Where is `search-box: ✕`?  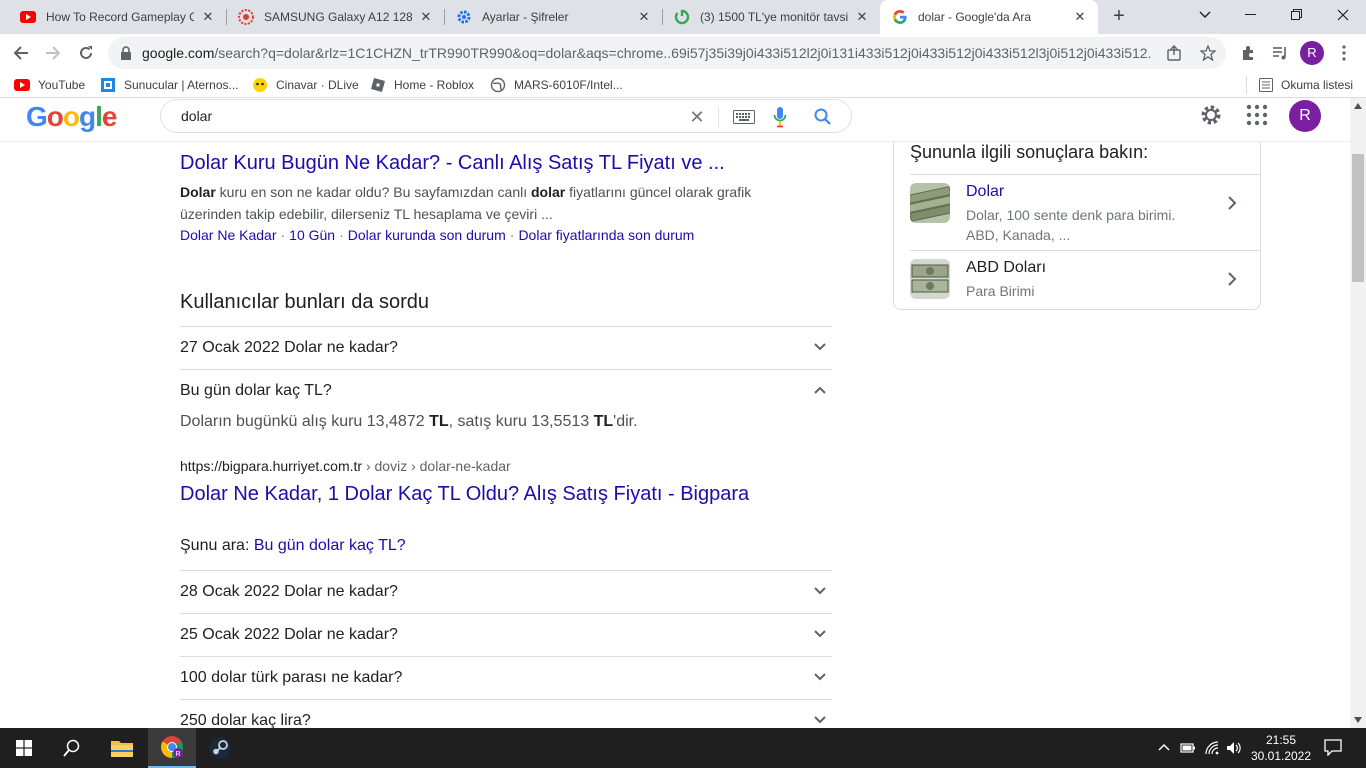 search-box: ✕ is located at coordinates (506, 116).